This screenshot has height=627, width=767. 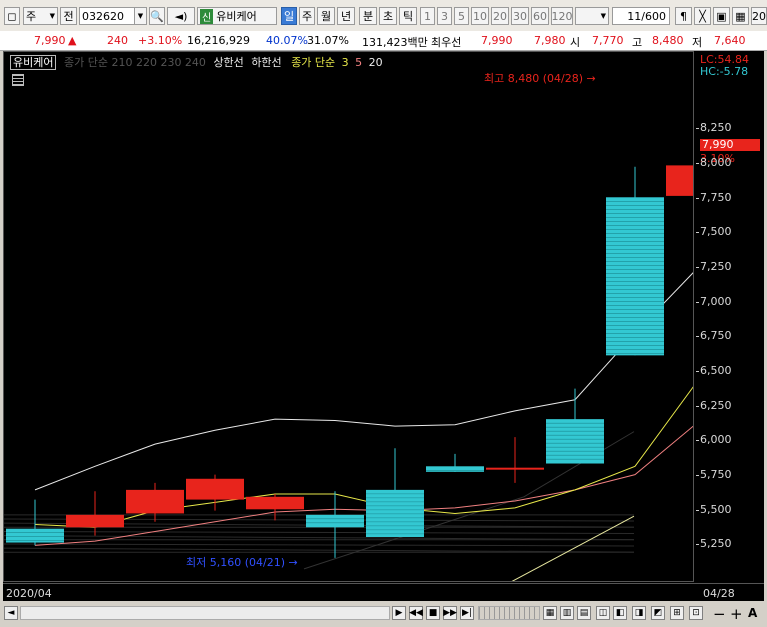 I want to click on volume: 16,216,929, so click(x=218, y=40).